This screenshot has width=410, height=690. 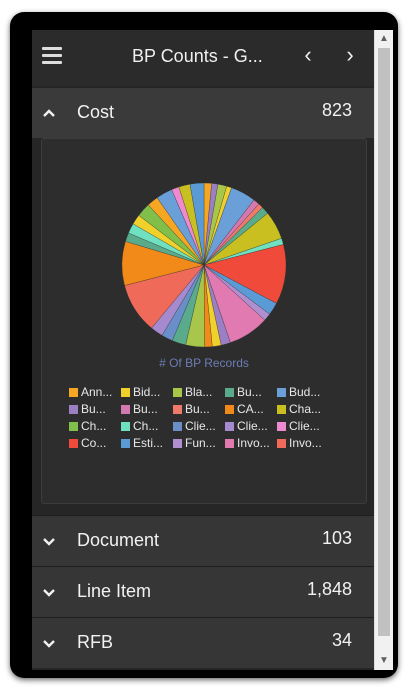 What do you see at coordinates (308, 56) in the screenshot?
I see `chevron-left-icon: ‹` at bounding box center [308, 56].